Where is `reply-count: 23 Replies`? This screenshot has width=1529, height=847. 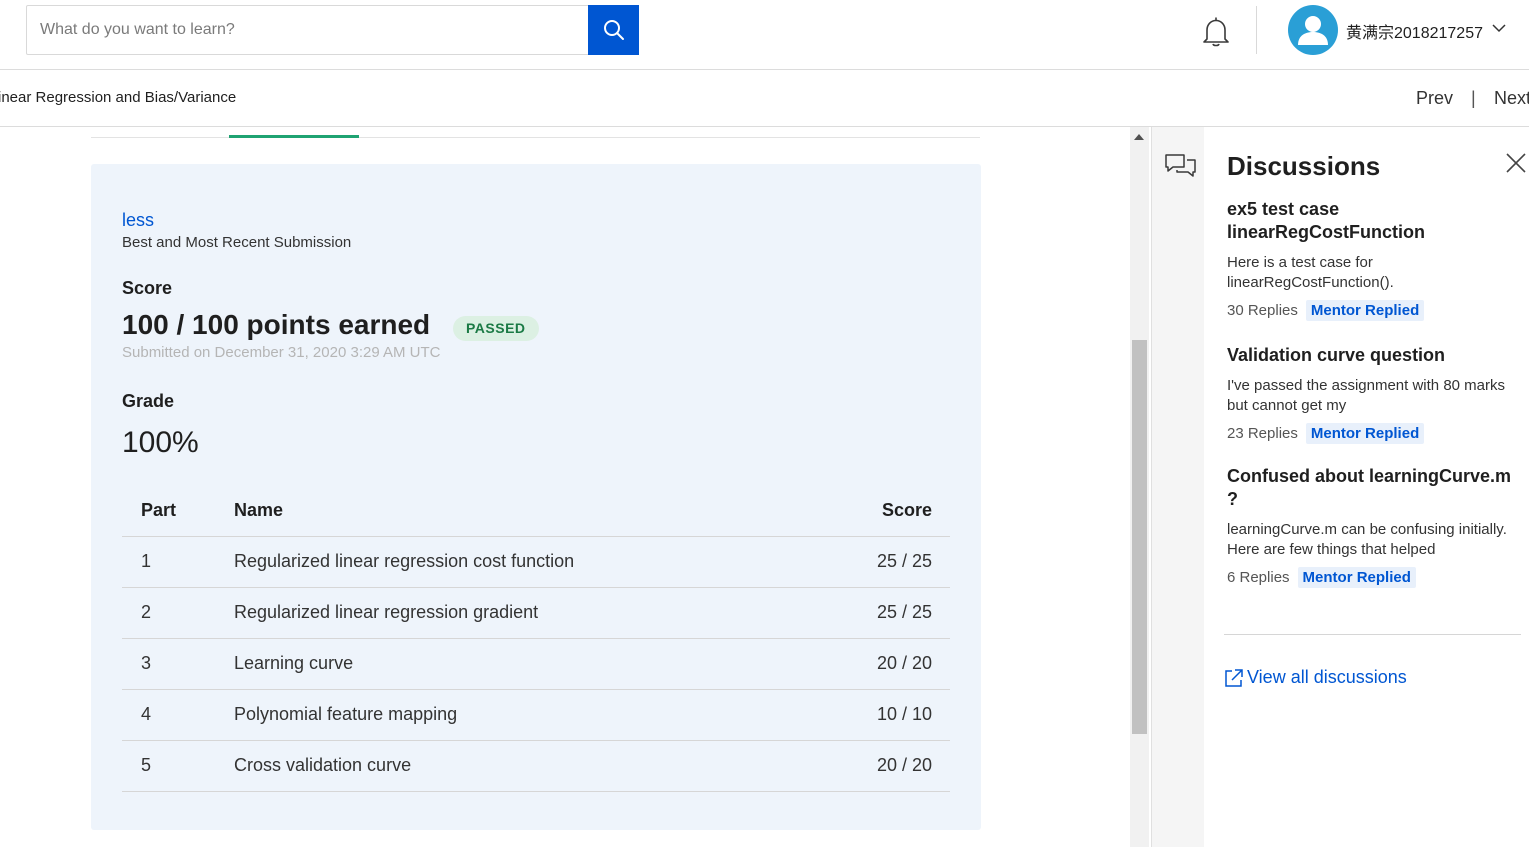 reply-count: 23 Replies is located at coordinates (1262, 433).